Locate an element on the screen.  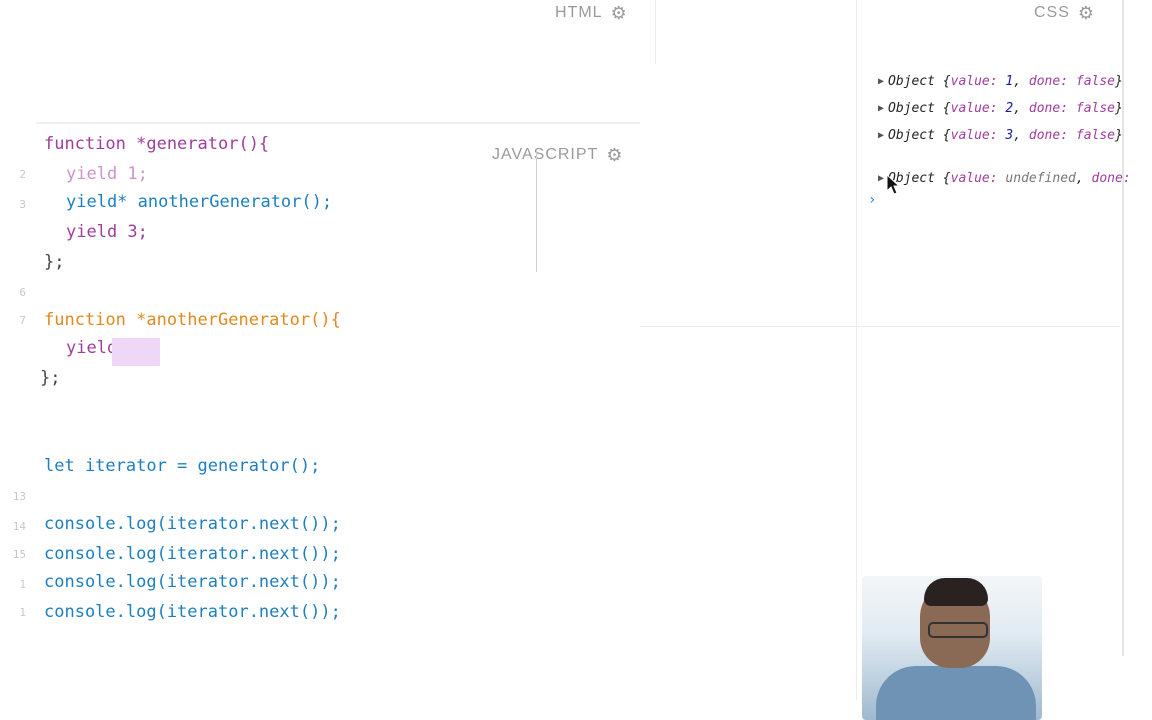
code-line: function *generator(){ is located at coordinates (157, 144).